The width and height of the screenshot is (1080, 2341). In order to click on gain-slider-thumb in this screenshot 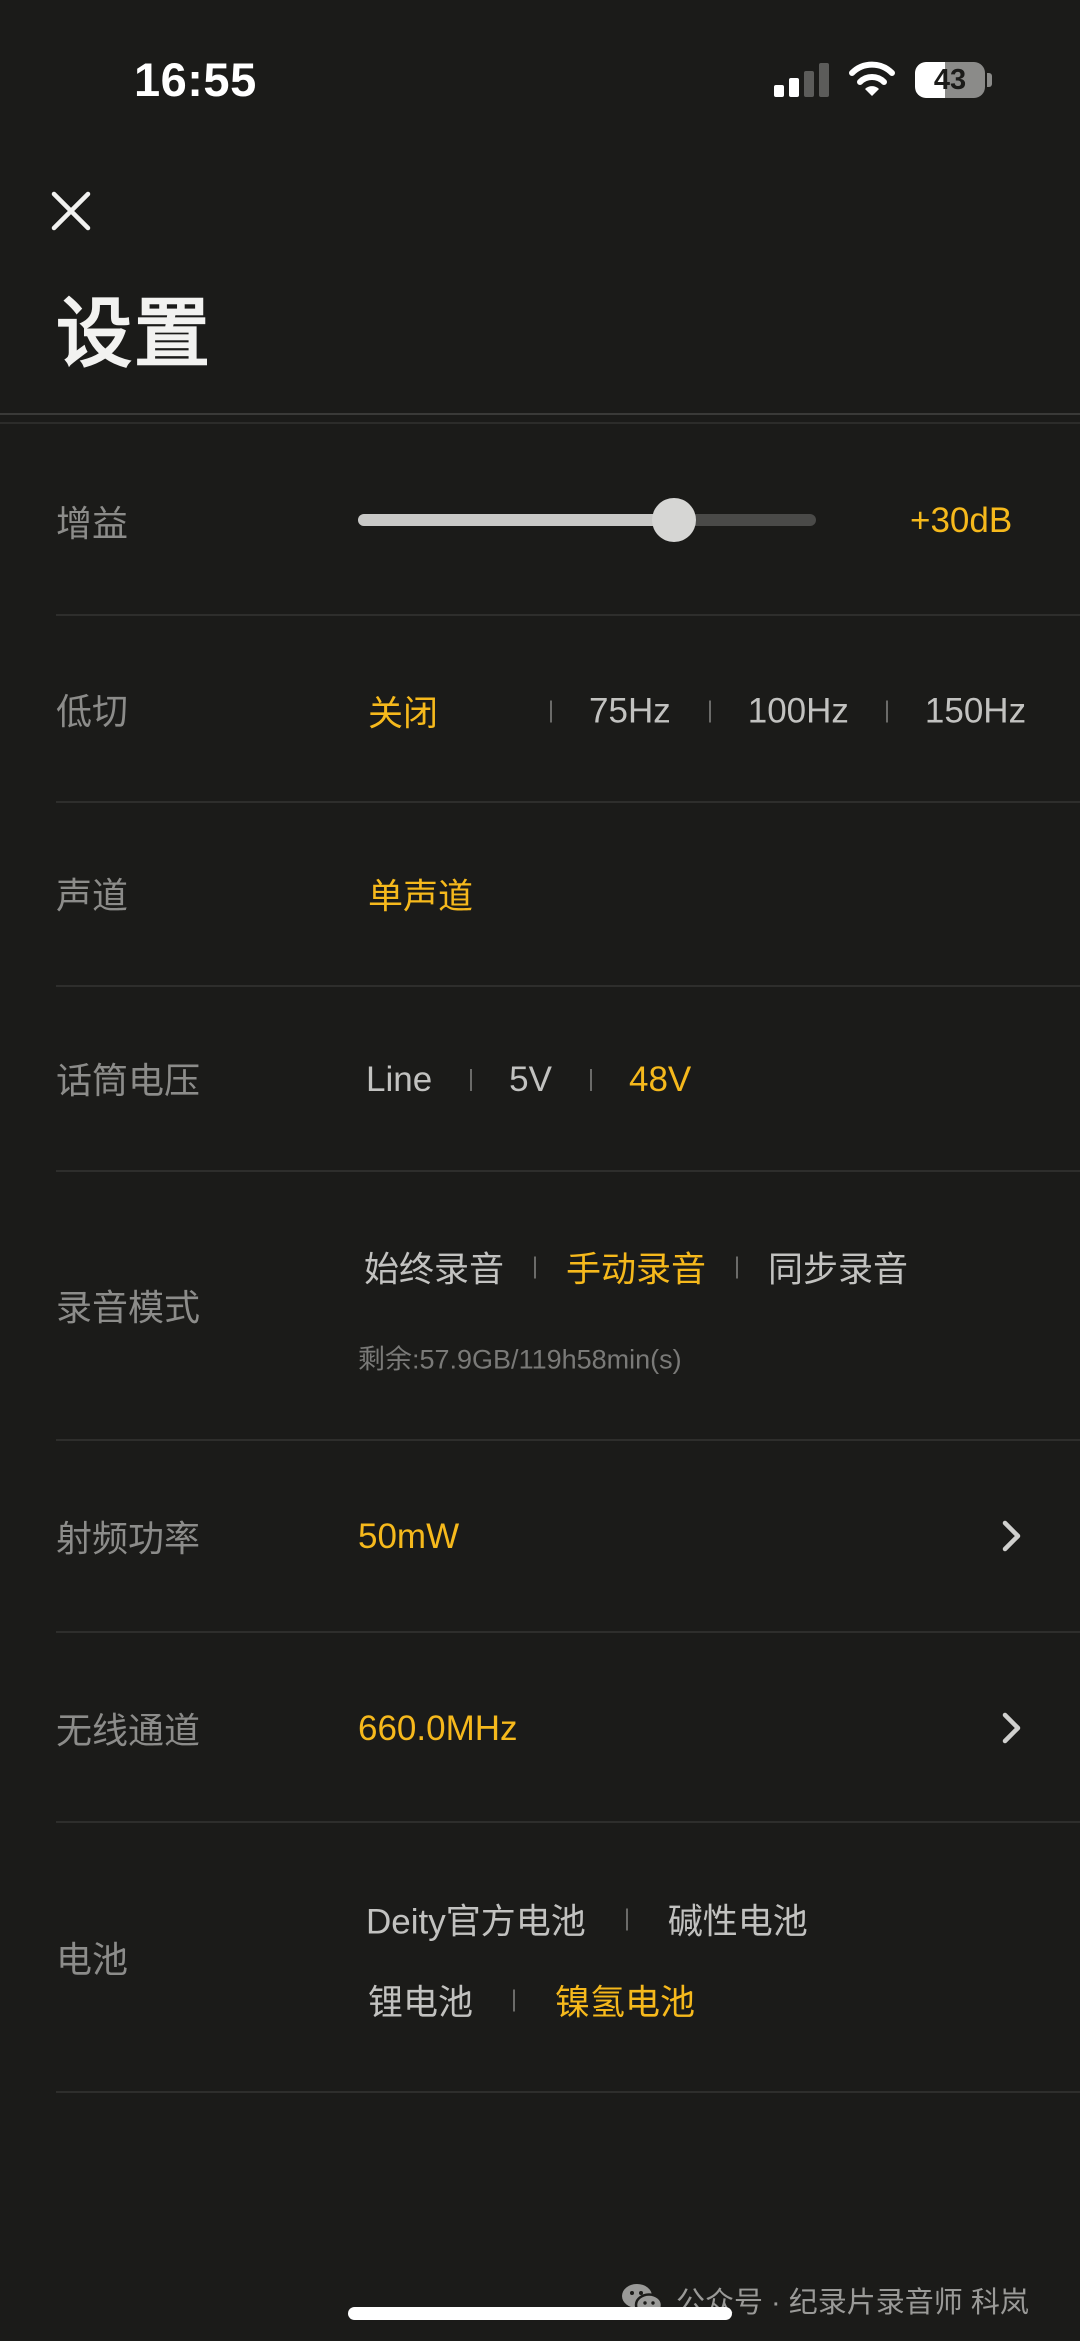, I will do `click(674, 520)`.